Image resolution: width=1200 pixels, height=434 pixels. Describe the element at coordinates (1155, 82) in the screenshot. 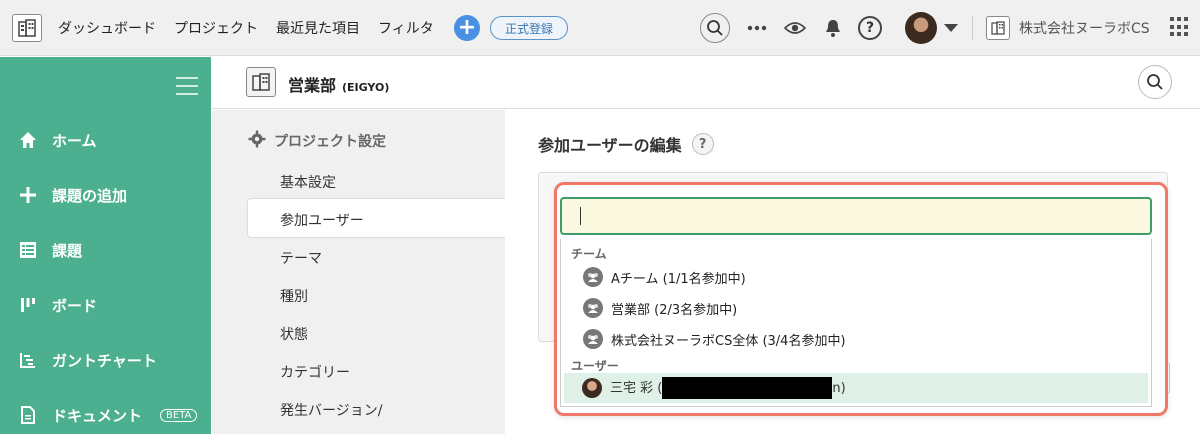

I see `project-search-icon` at that location.